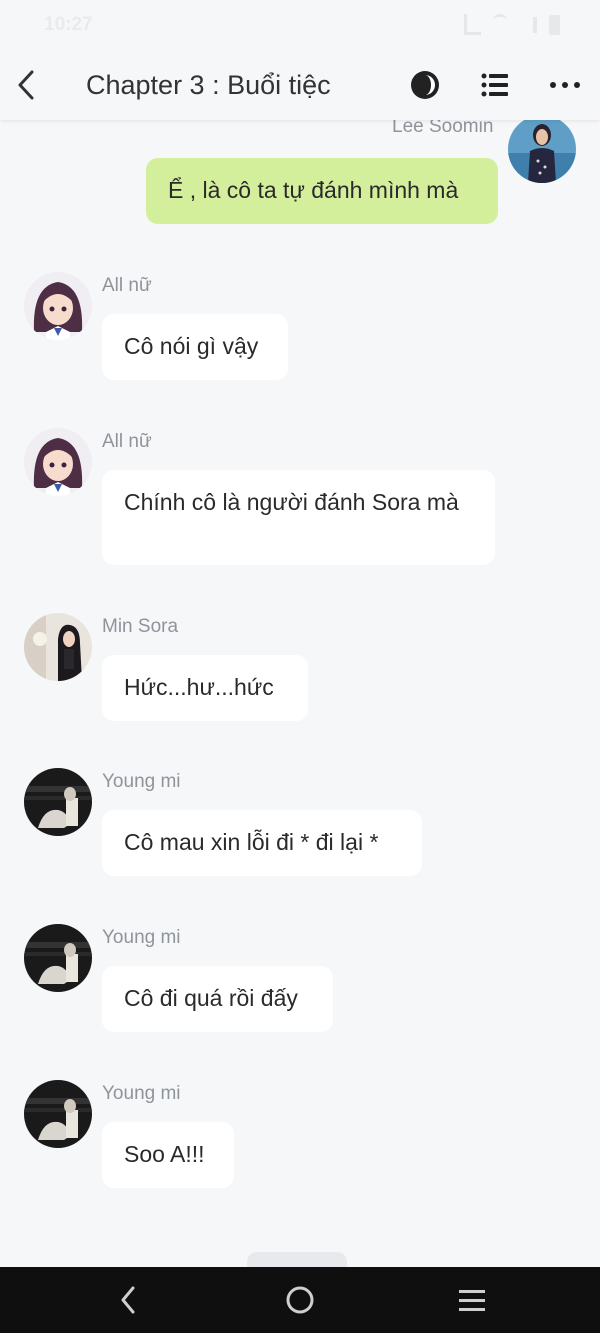 The width and height of the screenshot is (600, 1333). Describe the element at coordinates (58, 647) in the screenshot. I see `avatar-min-sora` at that location.